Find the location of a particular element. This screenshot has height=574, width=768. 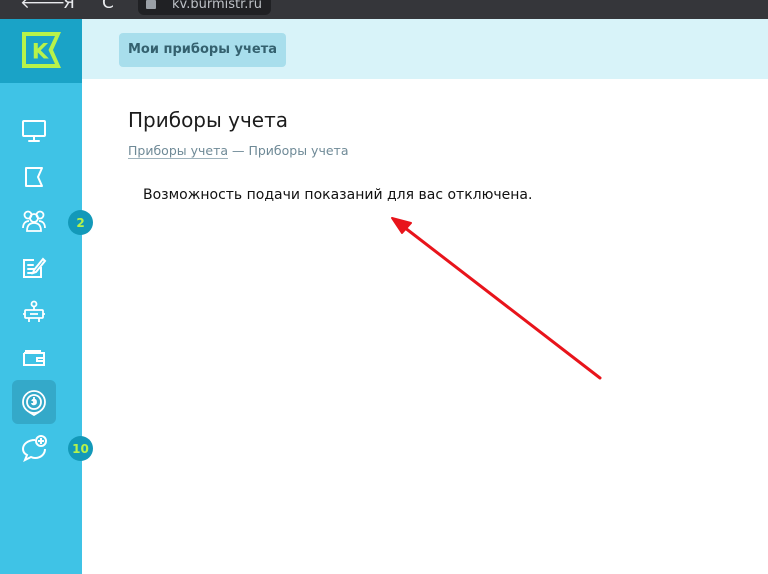

annotation-arrow is located at coordinates (496, 298).